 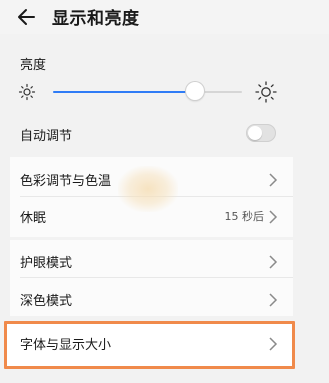 I want to click on item-label: 休眠, so click(x=33, y=218).